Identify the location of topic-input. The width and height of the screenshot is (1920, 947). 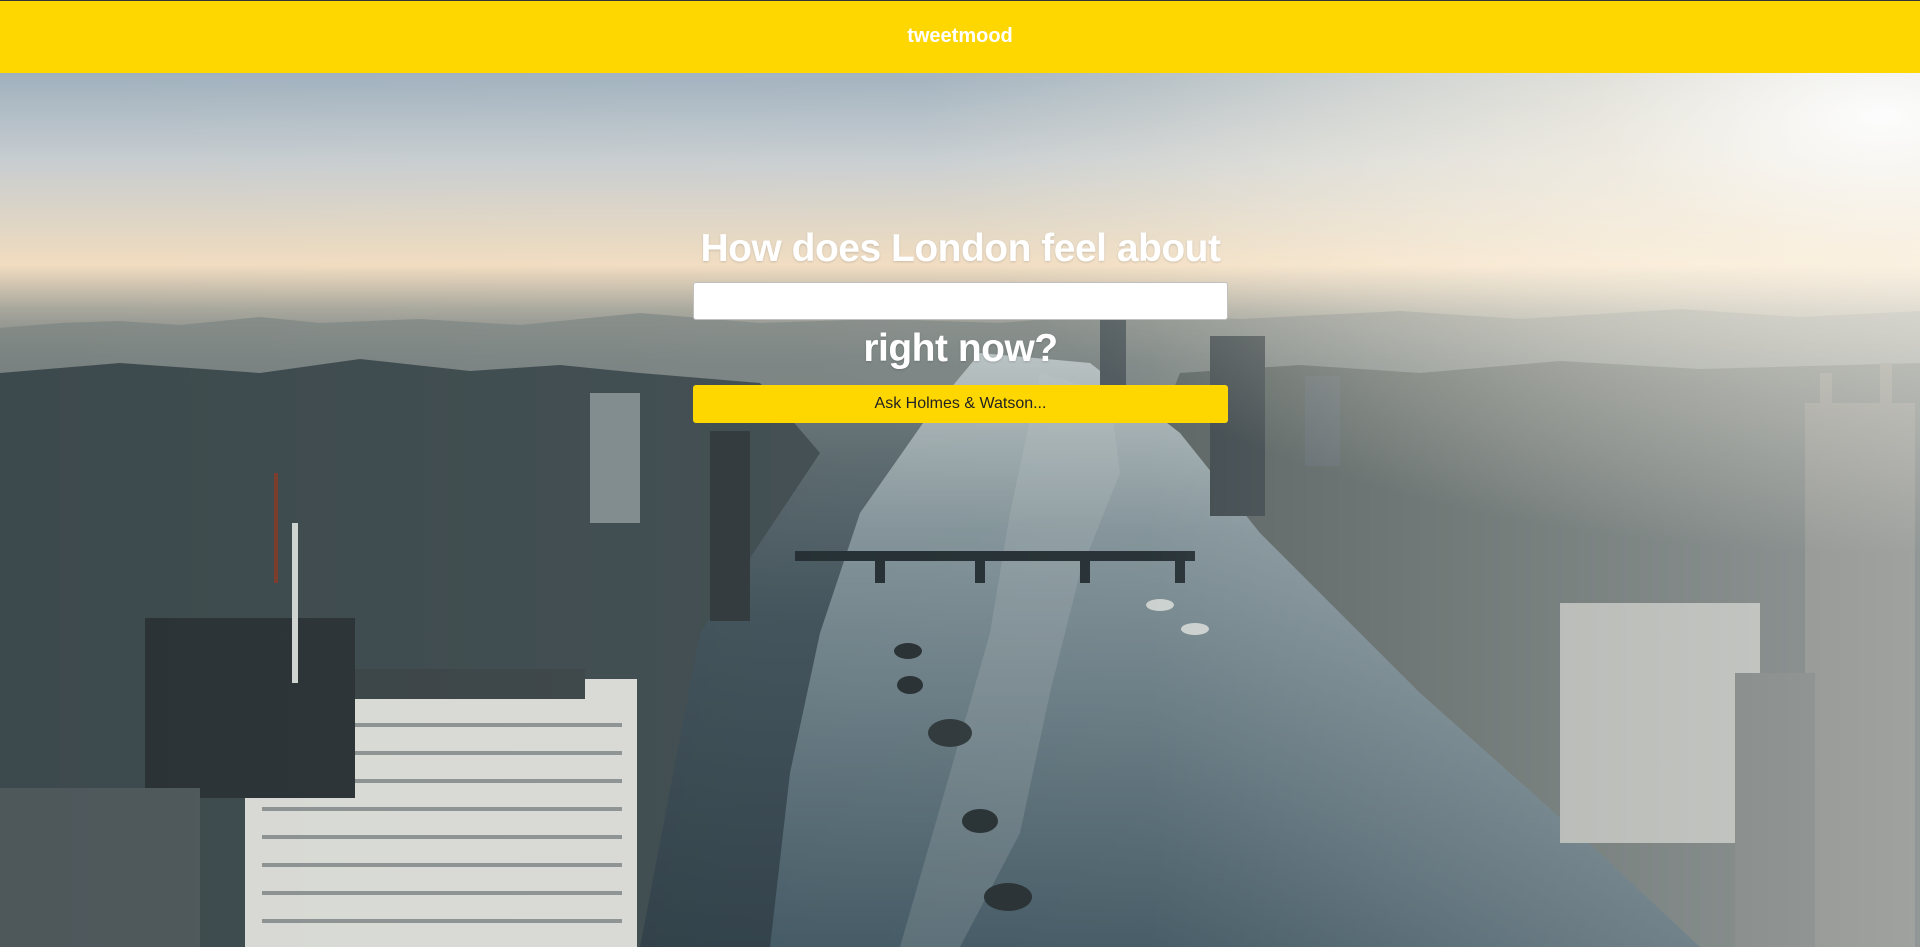
(960, 301).